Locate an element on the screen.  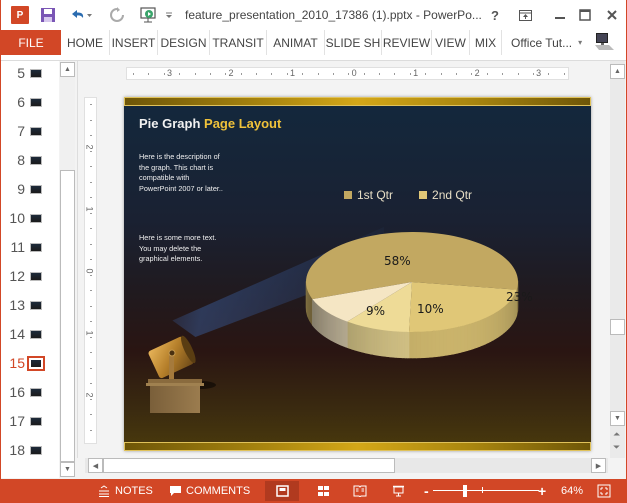
powerpoint-logo-icon: P is located at coordinates (20, 15).